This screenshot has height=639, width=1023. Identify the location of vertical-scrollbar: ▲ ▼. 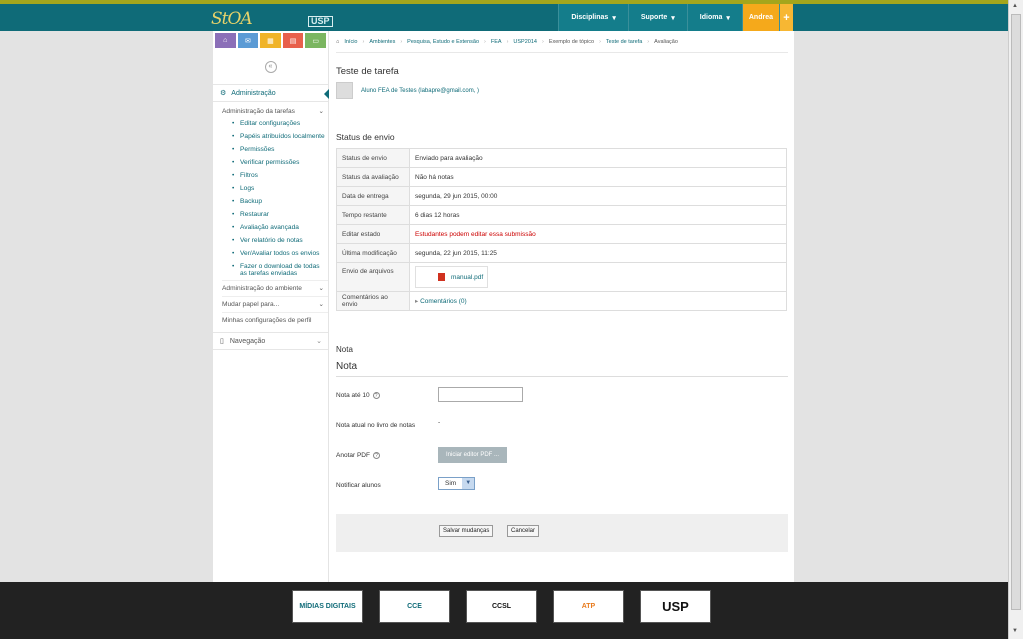
(1015, 319).